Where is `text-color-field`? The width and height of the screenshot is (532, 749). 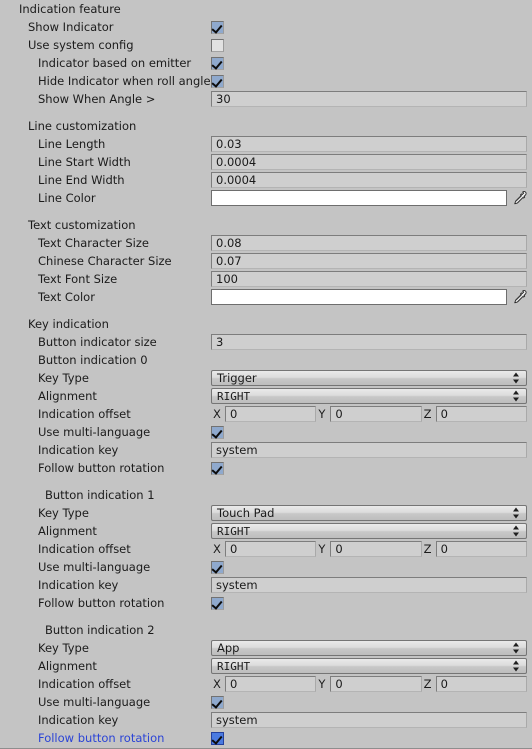 text-color-field is located at coordinates (369, 297).